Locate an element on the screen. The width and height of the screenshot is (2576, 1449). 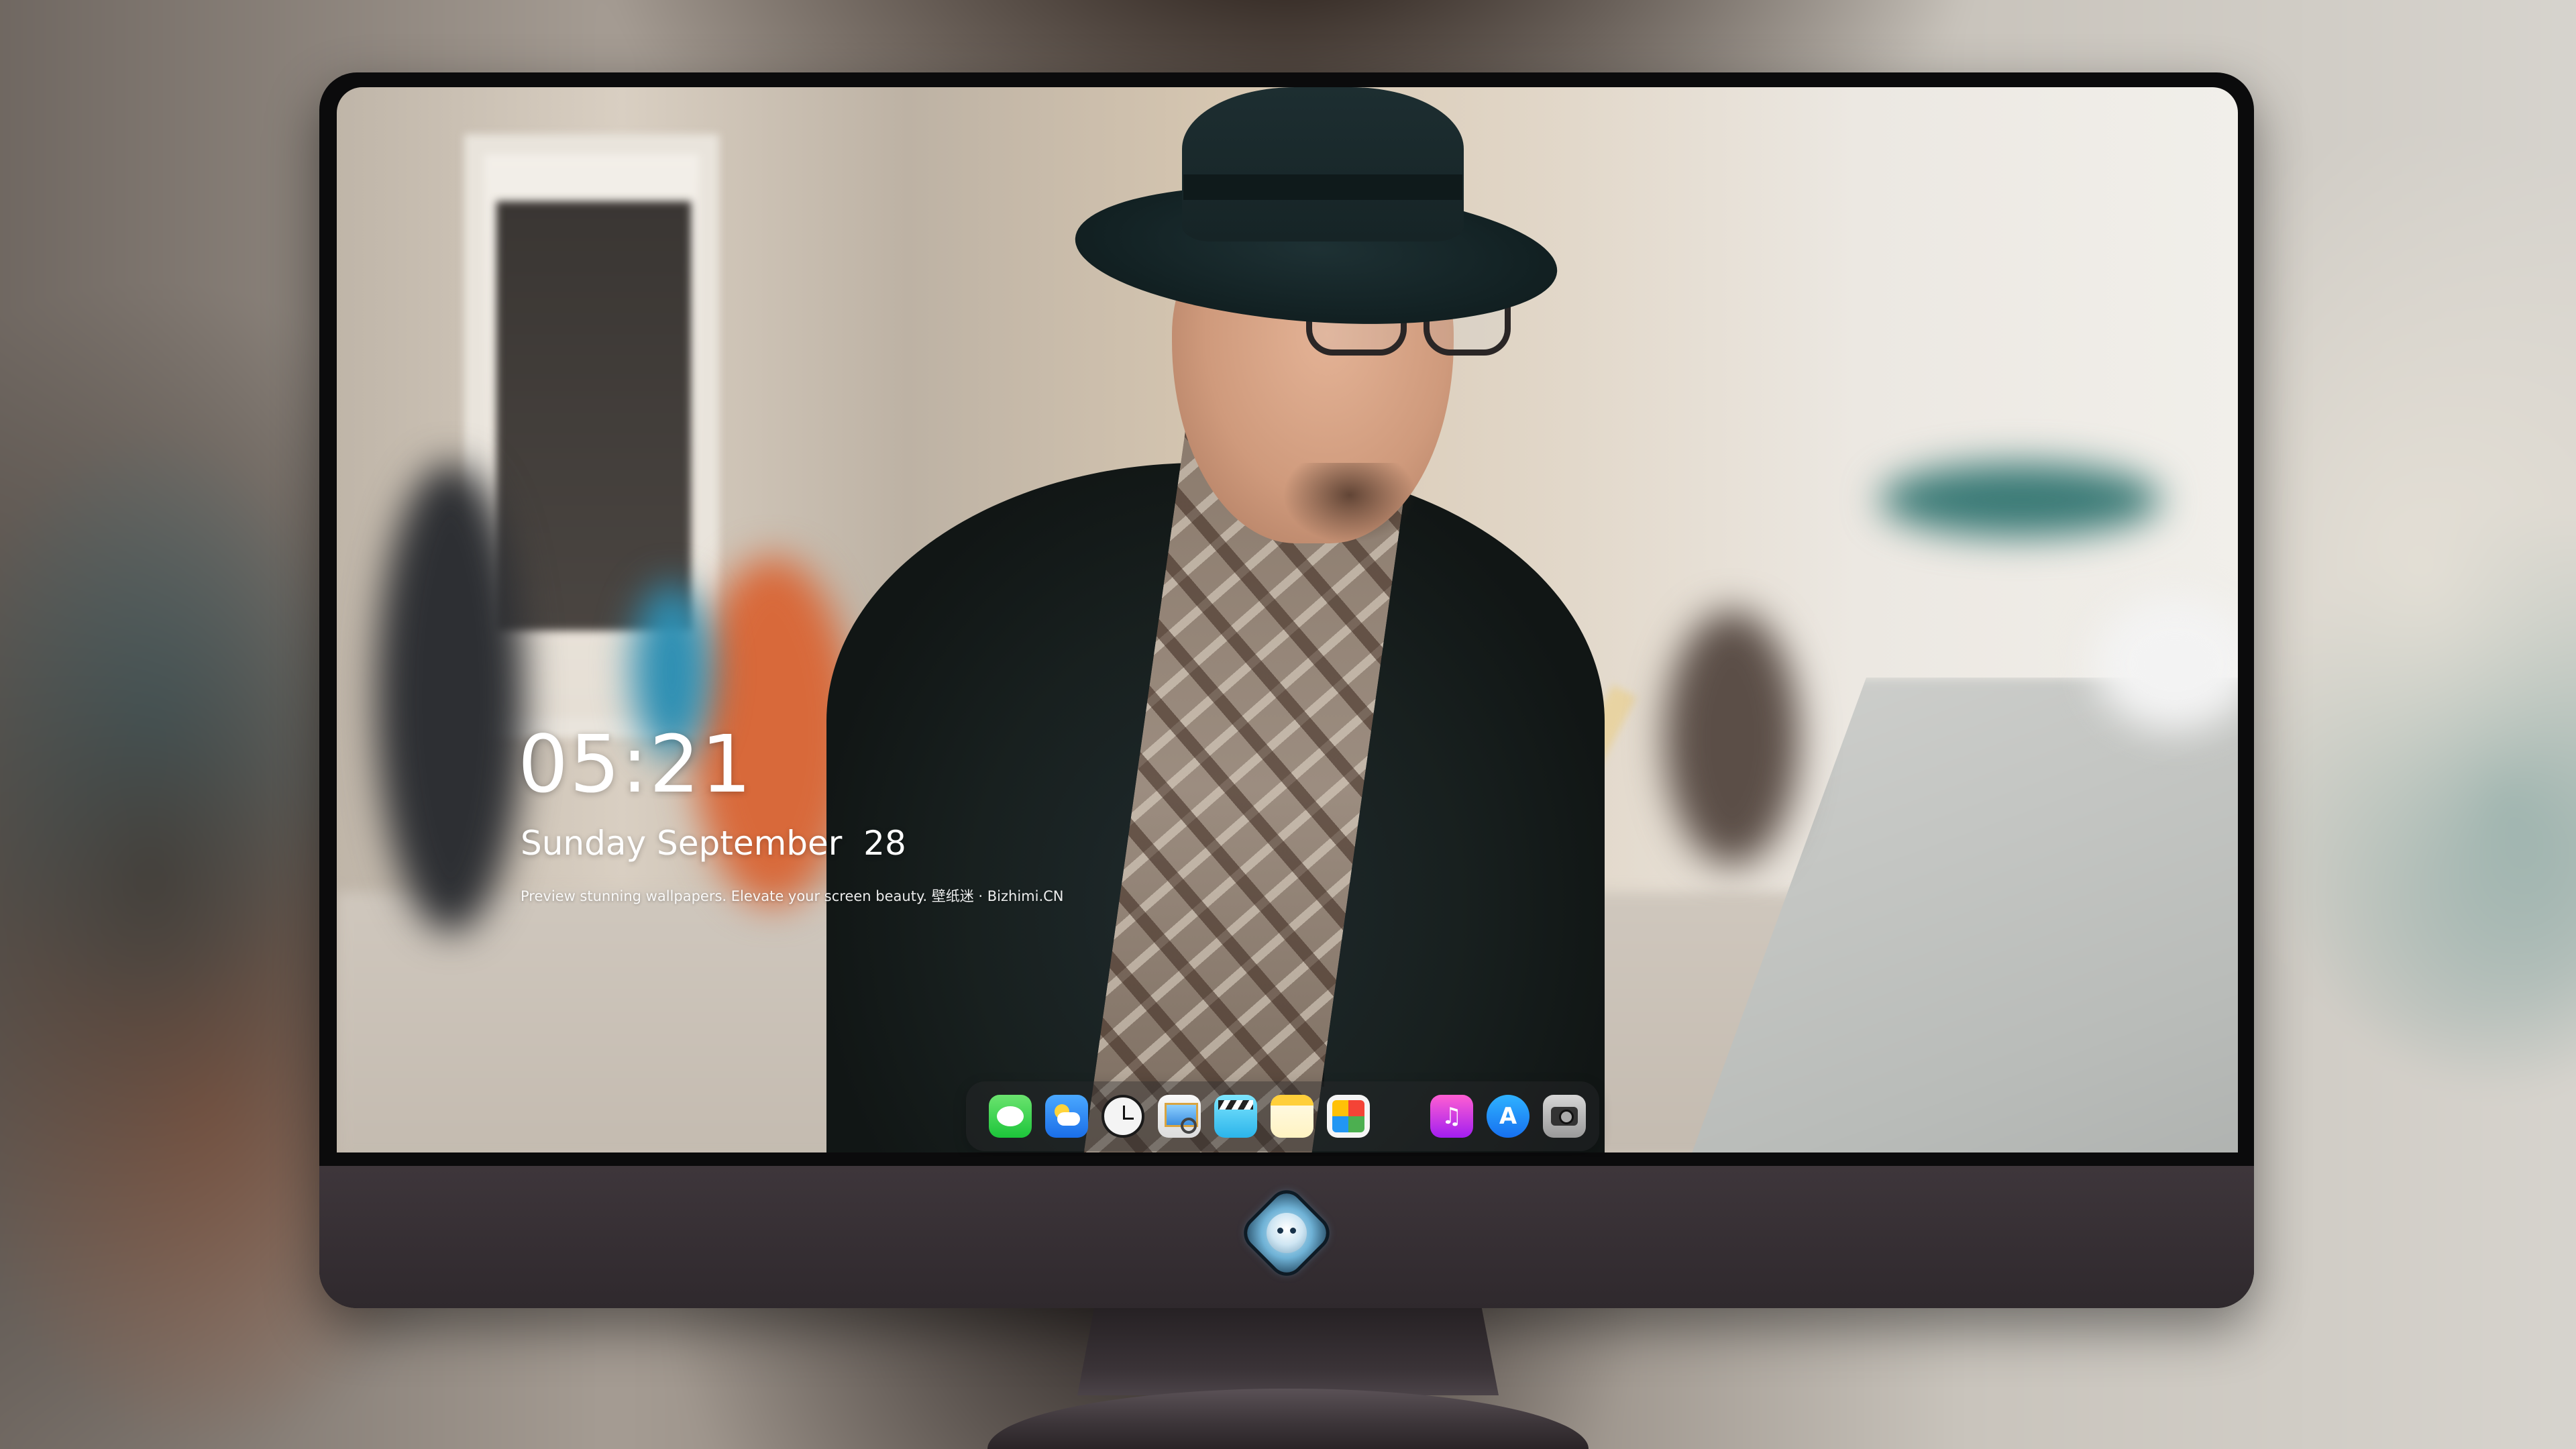
lockscreen-date: Sunday September 28 is located at coordinates (713, 843).